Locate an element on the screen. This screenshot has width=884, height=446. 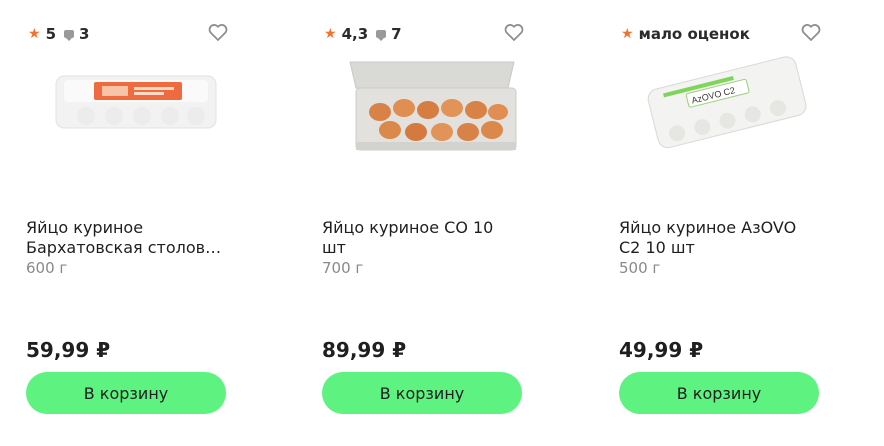
rating-value: 5 is located at coordinates (50, 34).